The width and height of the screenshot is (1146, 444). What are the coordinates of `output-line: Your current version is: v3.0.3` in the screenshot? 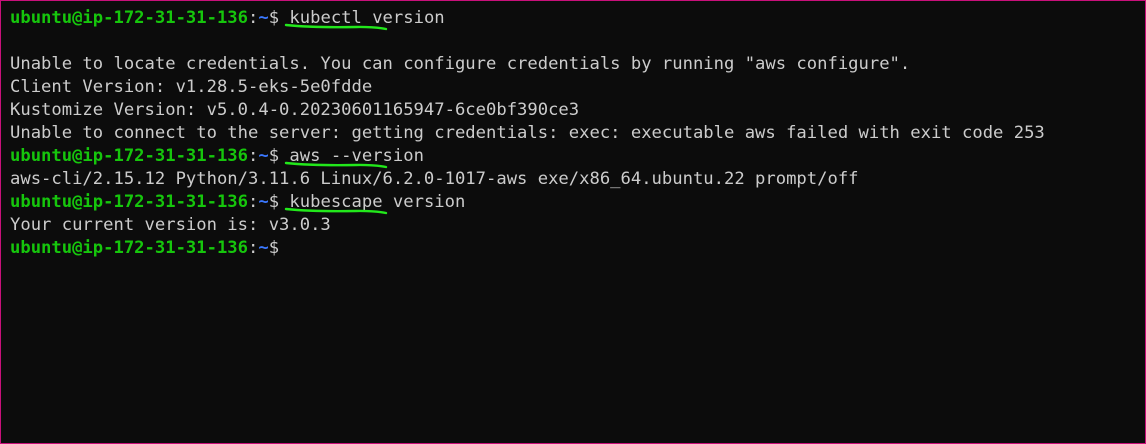 It's located at (170, 225).